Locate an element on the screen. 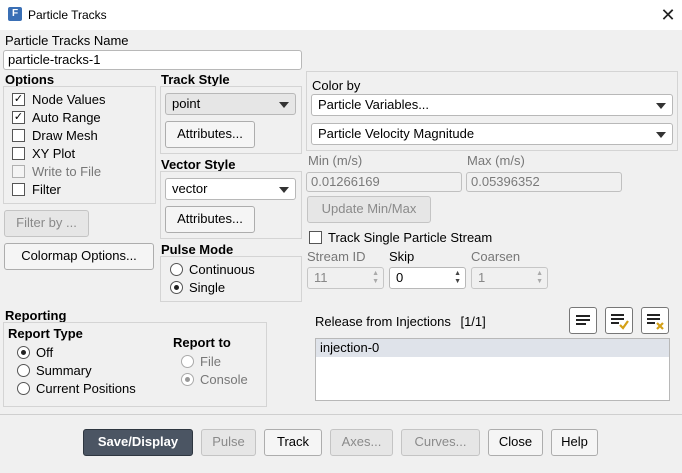 This screenshot has height=473, width=682. list-icon is located at coordinates (583, 320).